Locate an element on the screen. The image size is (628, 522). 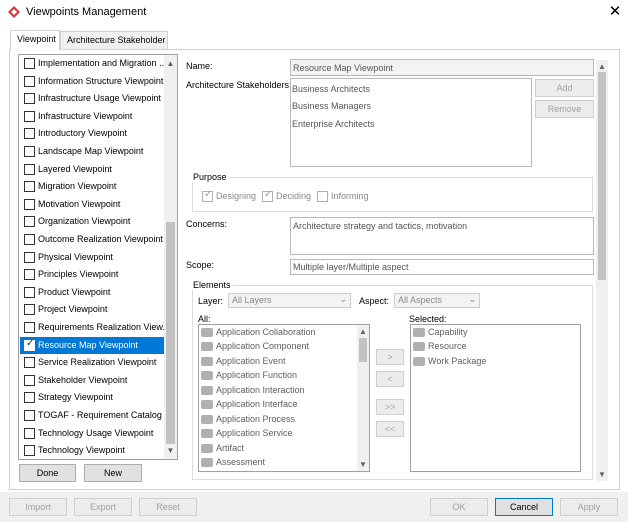
move-all-left-button: << is located at coordinates (390, 429).